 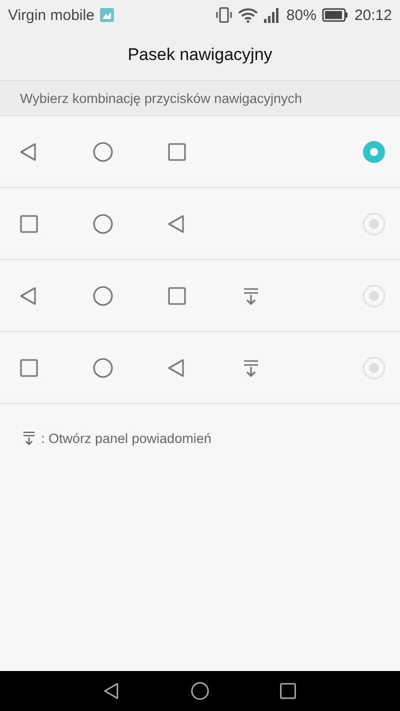 What do you see at coordinates (107, 15) in the screenshot?
I see `image-notification-icon` at bounding box center [107, 15].